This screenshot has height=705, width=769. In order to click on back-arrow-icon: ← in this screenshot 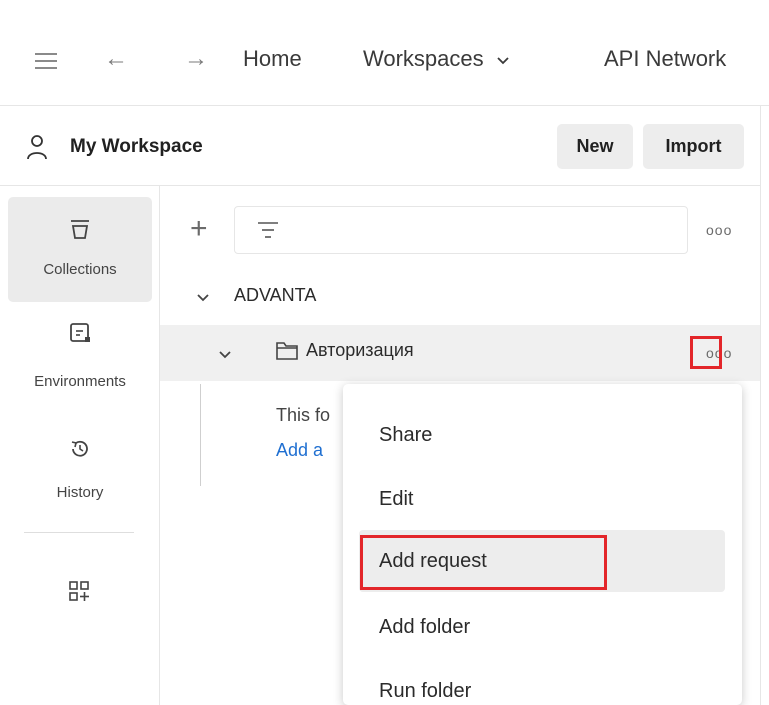, I will do `click(116, 59)`.